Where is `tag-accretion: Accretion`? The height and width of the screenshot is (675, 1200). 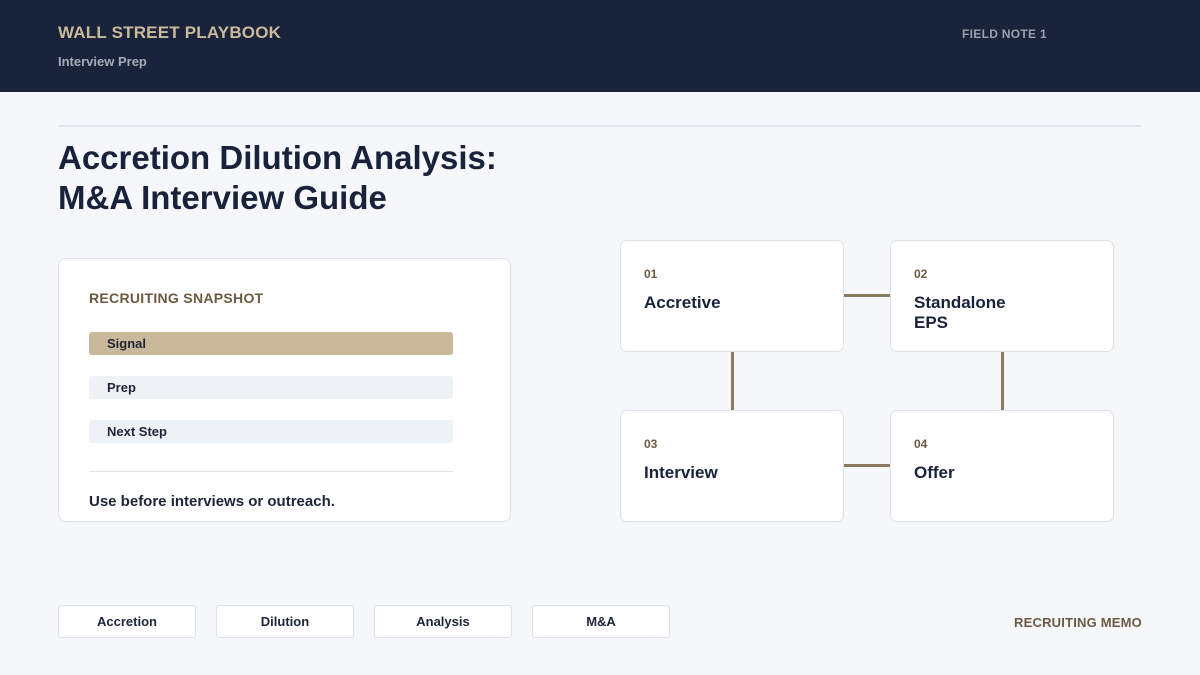
tag-accretion: Accretion is located at coordinates (127, 621).